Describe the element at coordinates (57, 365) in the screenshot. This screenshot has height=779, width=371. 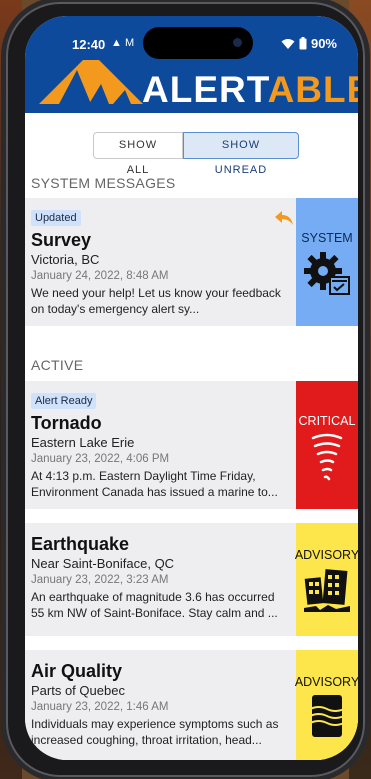
I see `section-active: ACTIVE` at that location.